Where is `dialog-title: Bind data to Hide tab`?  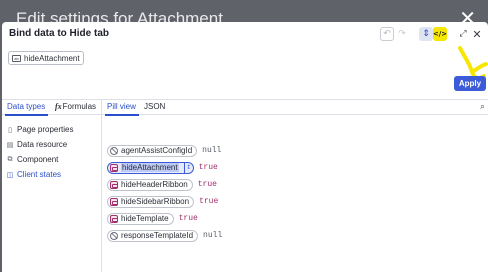 dialog-title: Bind data to Hide tab is located at coordinates (59, 33).